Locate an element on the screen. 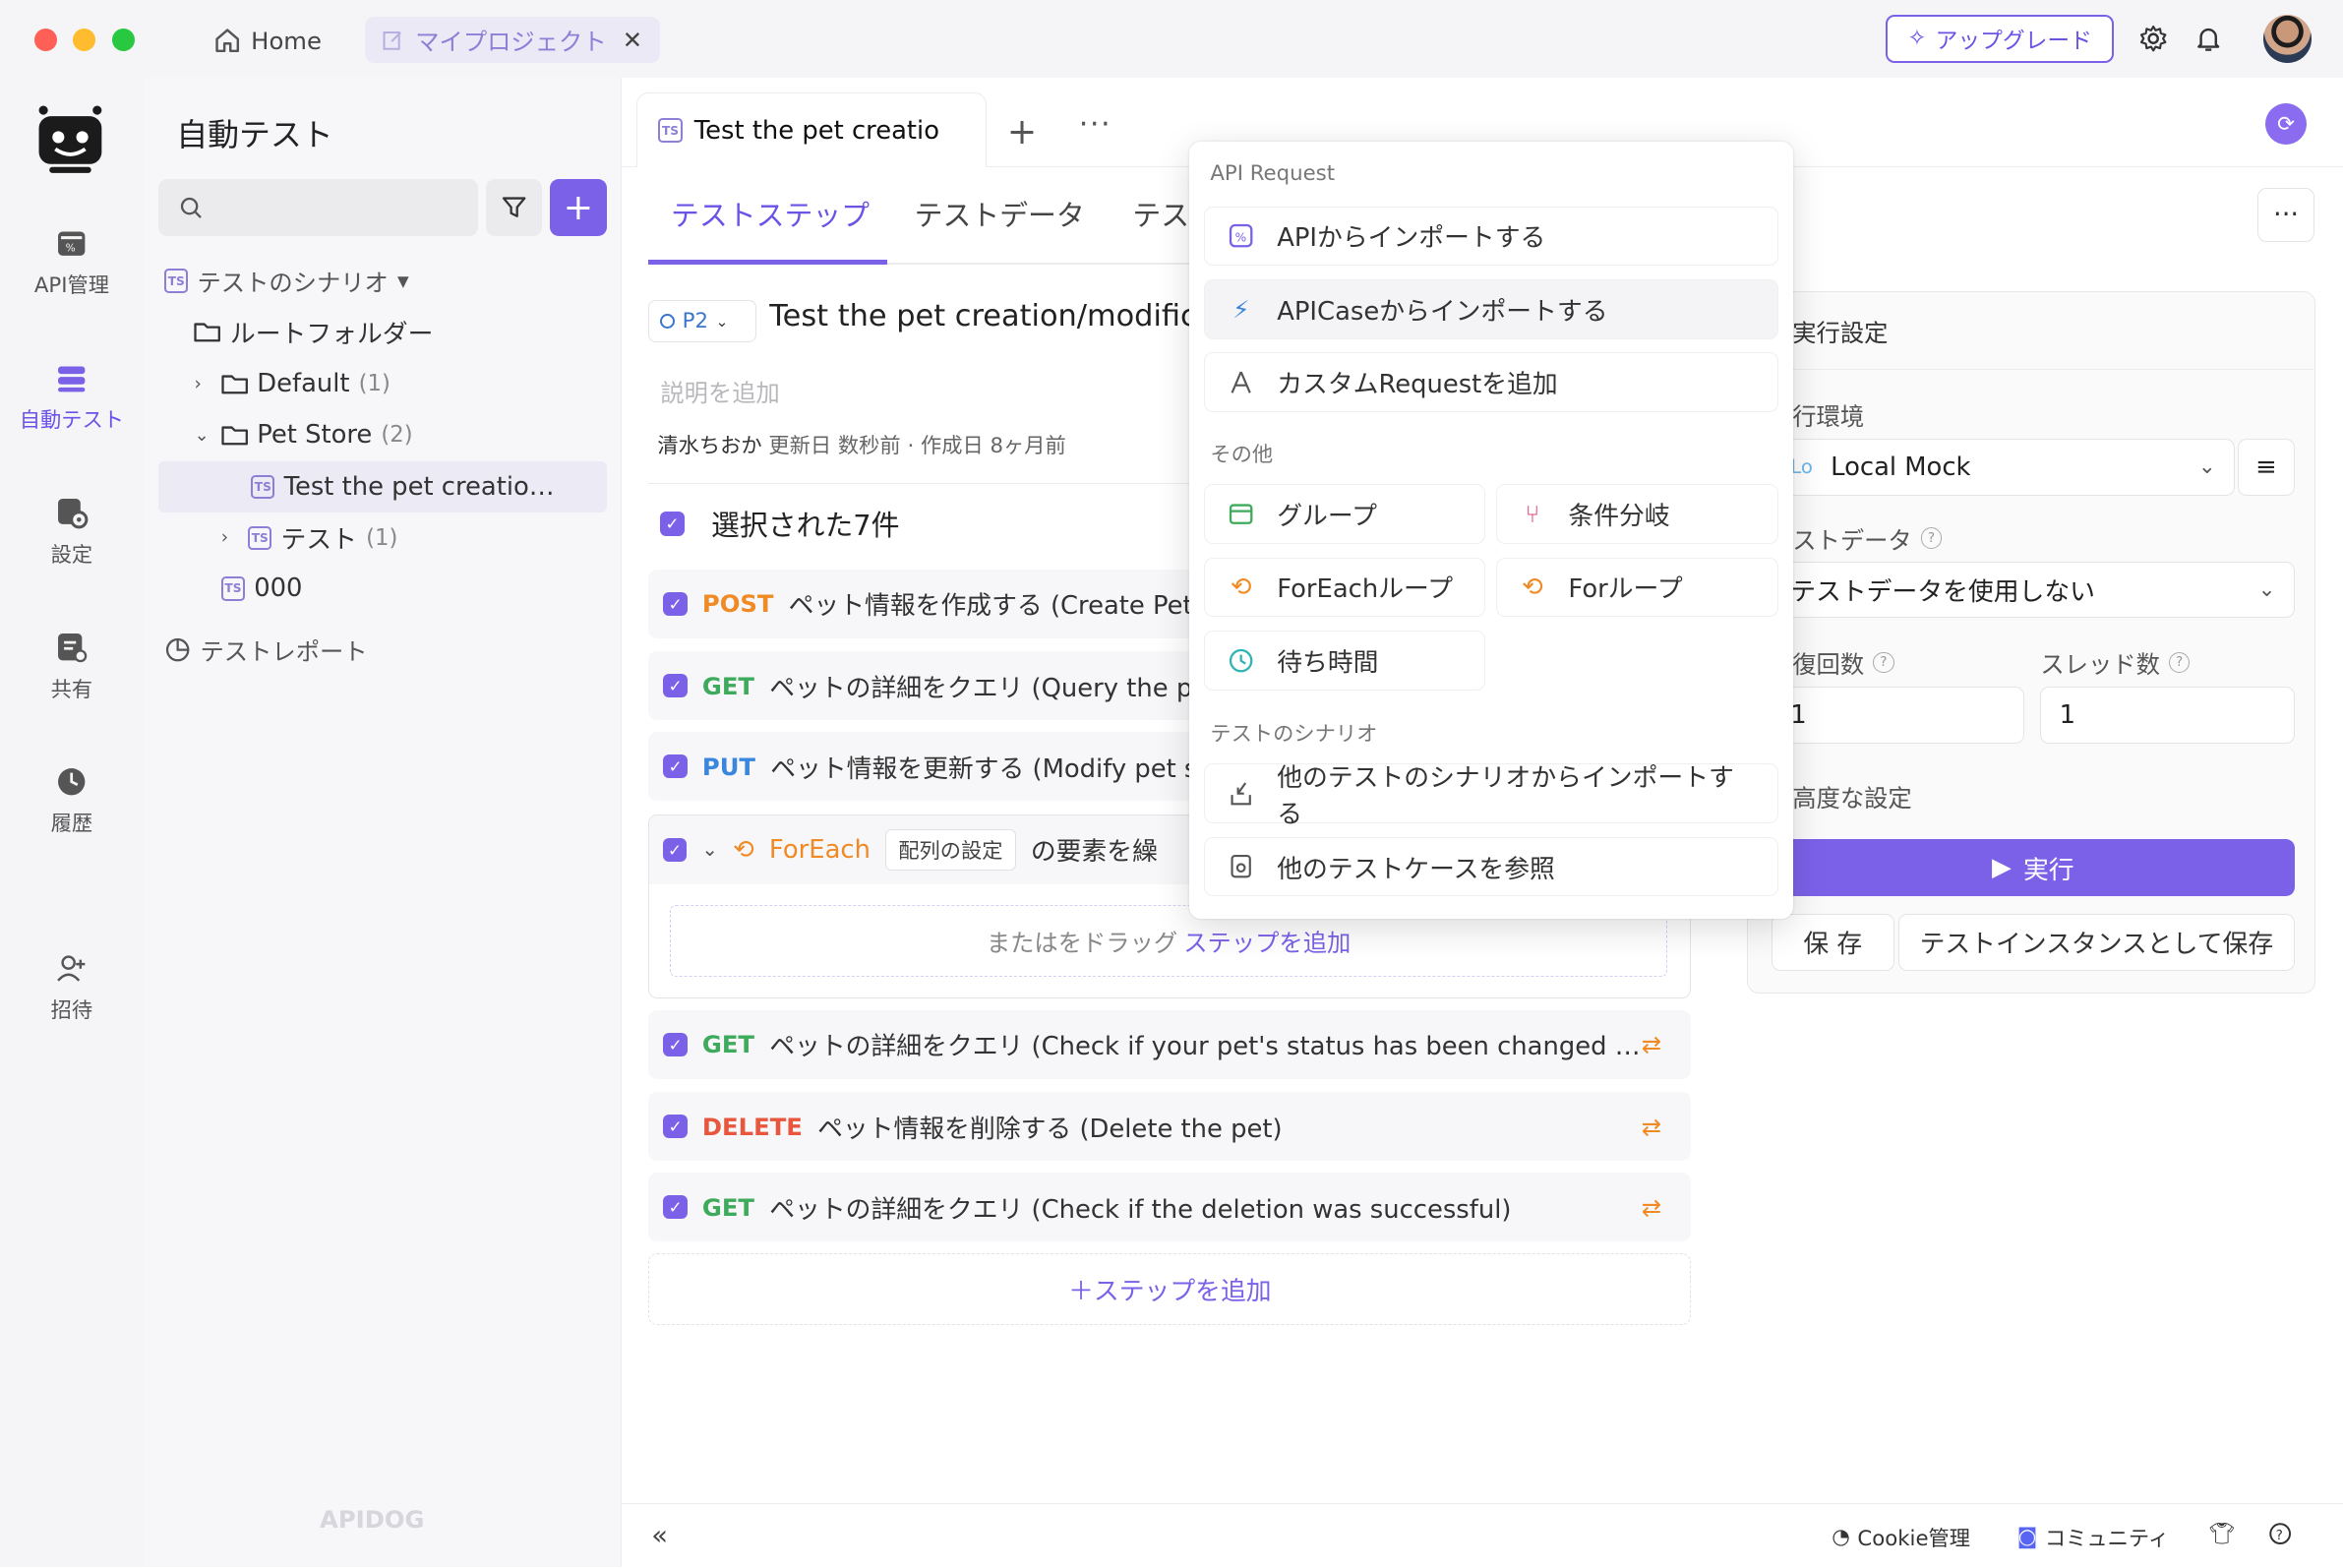 The width and height of the screenshot is (2343, 1568). menu-item-for-loop: ⟲ Forループ is located at coordinates (1636, 587).